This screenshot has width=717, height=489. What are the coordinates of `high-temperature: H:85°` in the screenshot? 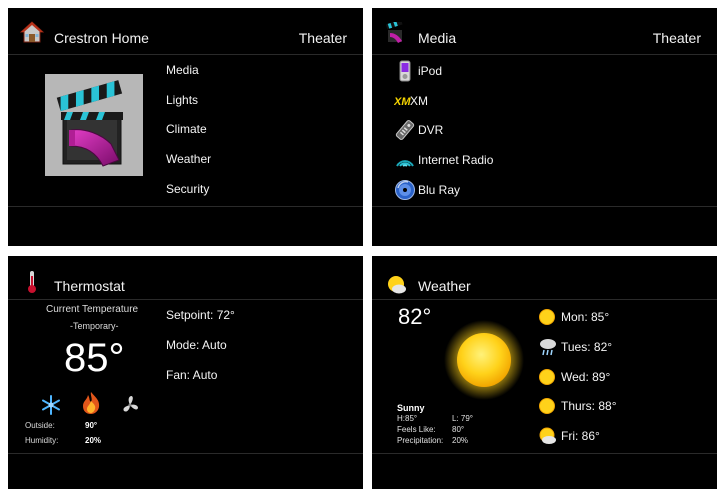 It's located at (407, 418).